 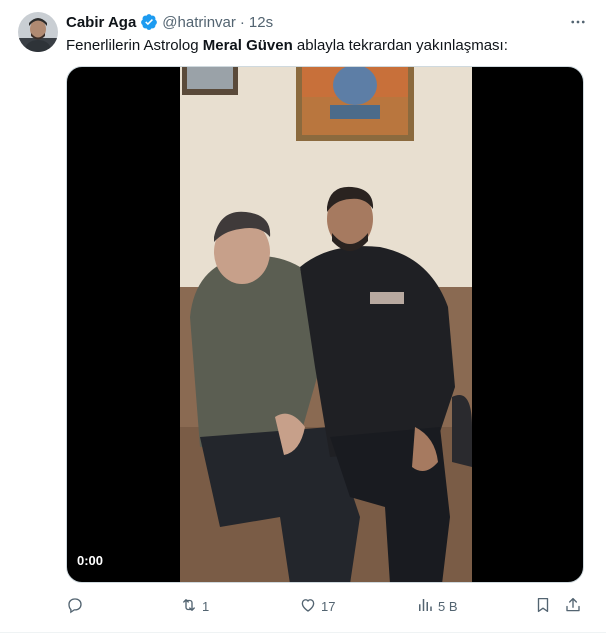 I want to click on tweet-text-bold-name: Meral Güven, so click(x=248, y=45).